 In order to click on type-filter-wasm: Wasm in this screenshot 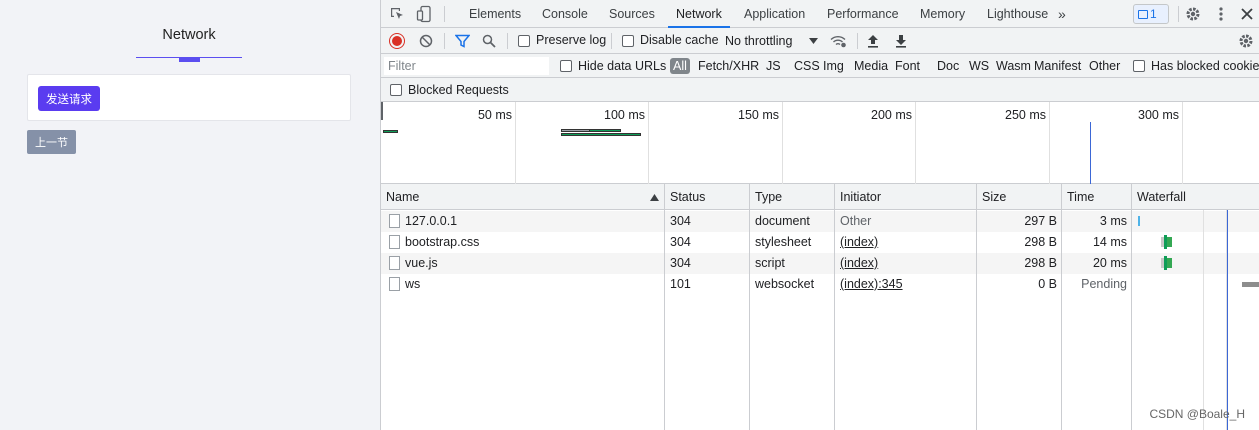, I will do `click(1013, 66)`.